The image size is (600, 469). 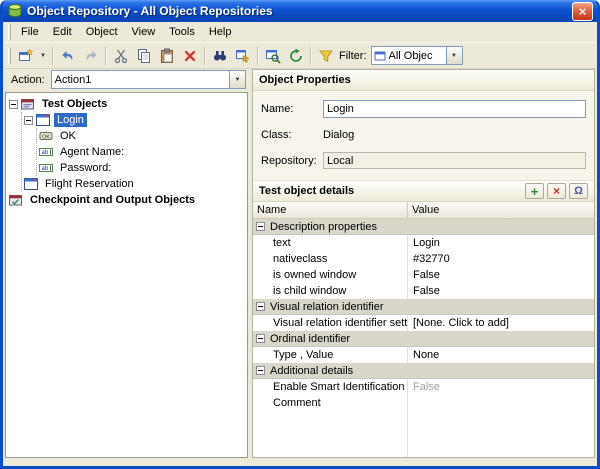 What do you see at coordinates (339, 134) in the screenshot?
I see `class-value: Dialog` at bounding box center [339, 134].